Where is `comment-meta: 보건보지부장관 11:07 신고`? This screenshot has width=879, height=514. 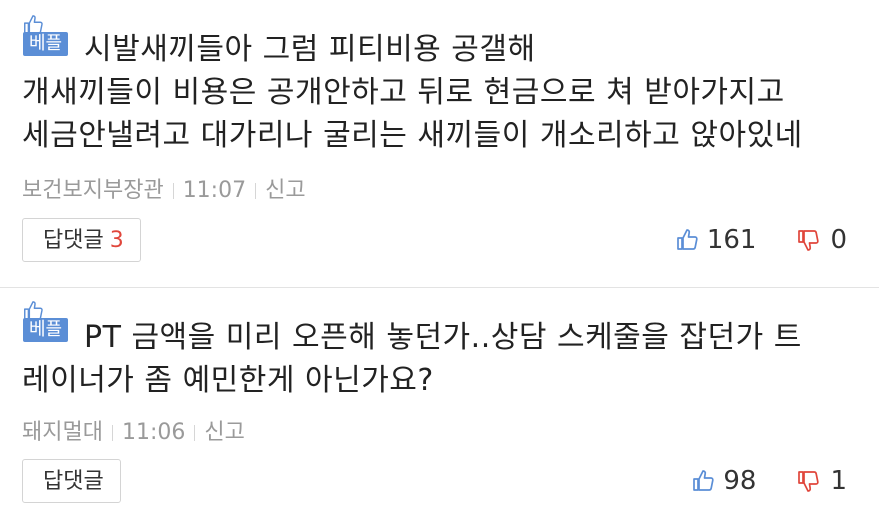
comment-meta: 보건보지부장관 11:07 신고 is located at coordinates (164, 191).